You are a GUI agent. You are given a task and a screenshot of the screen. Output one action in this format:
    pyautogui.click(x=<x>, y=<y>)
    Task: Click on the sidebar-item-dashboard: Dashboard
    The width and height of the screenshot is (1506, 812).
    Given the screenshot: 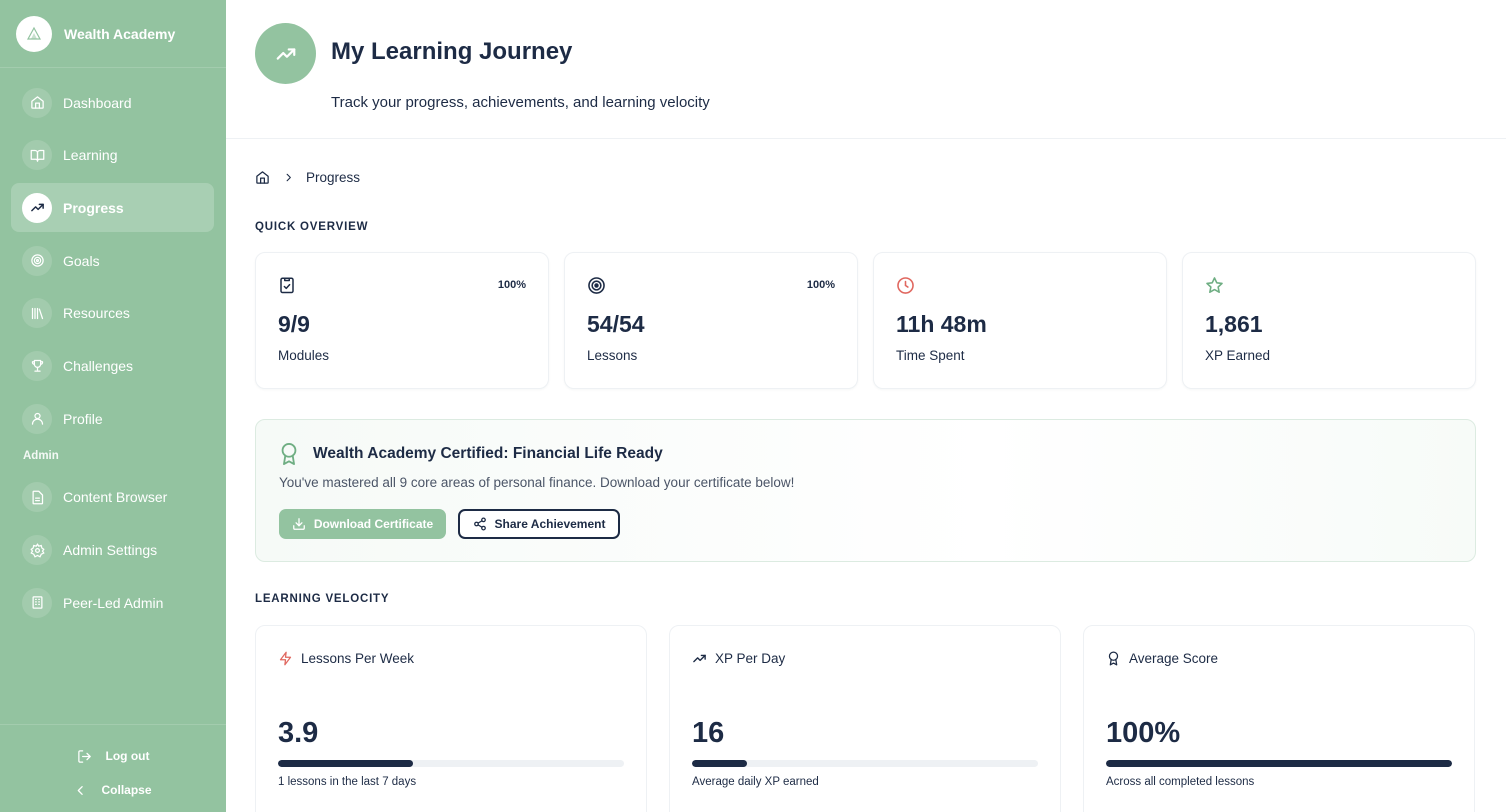 What is the action you would take?
    pyautogui.click(x=112, y=102)
    